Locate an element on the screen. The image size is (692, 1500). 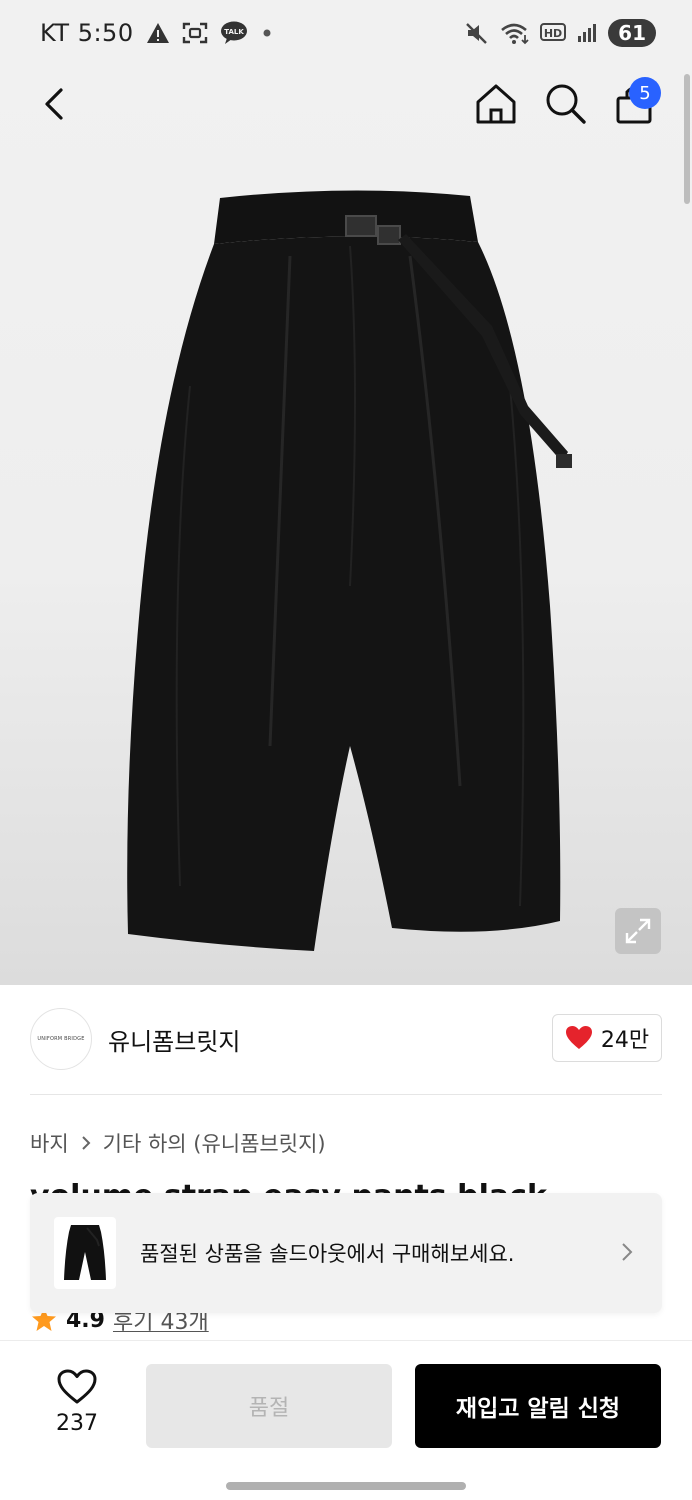
expand-icon is located at coordinates (638, 931).